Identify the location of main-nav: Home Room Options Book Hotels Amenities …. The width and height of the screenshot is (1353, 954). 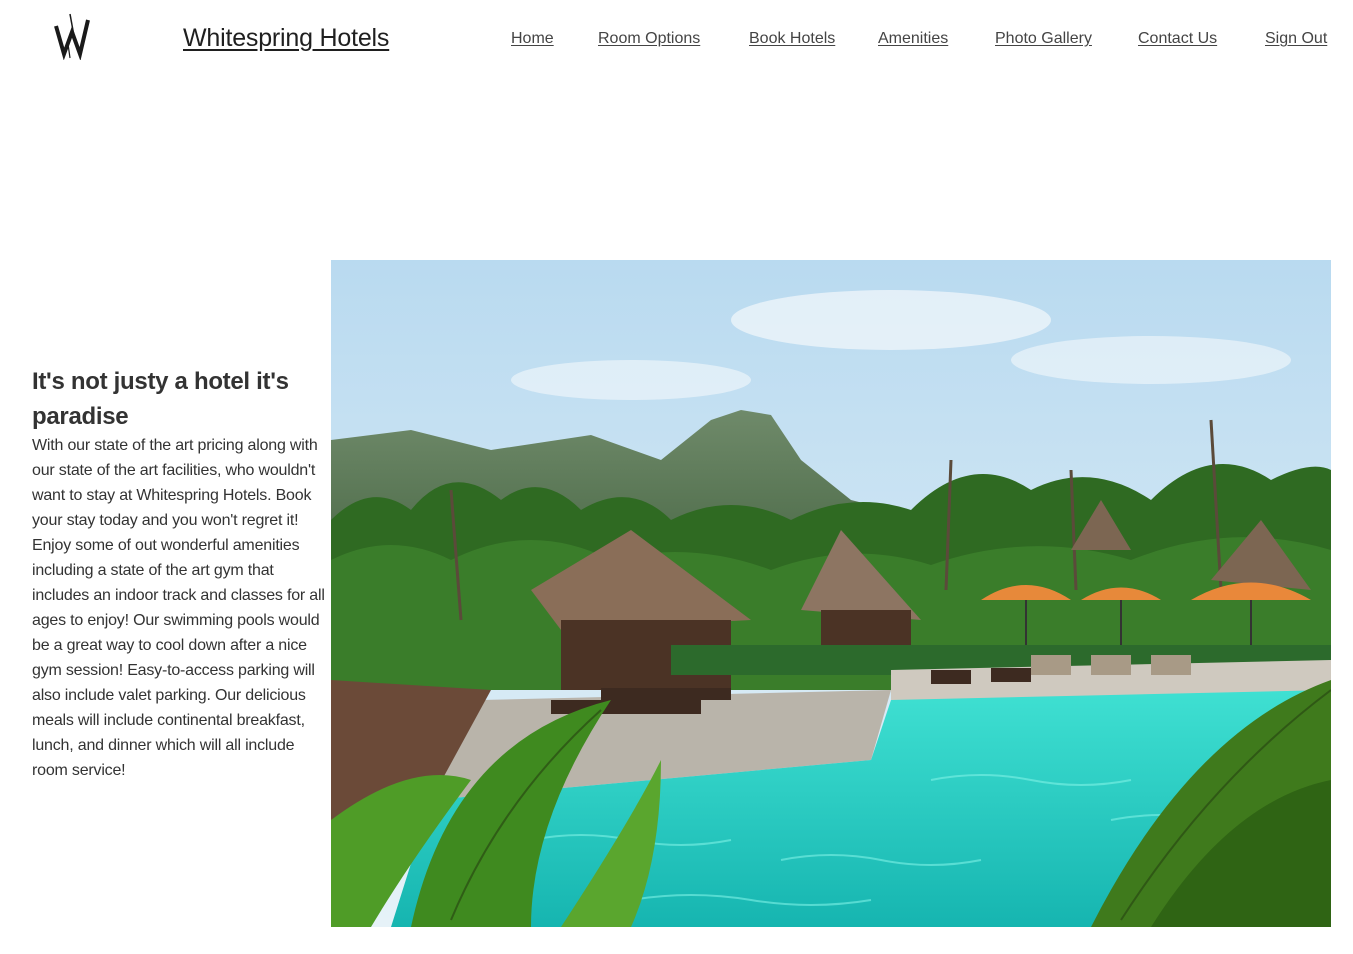
(676, 42).